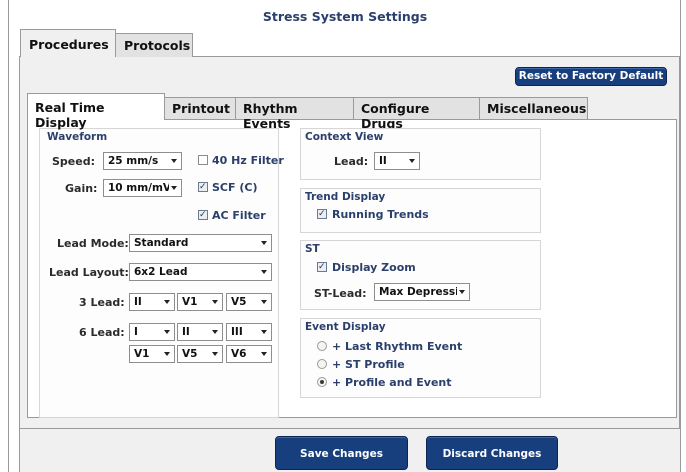 Image resolution: width=686 pixels, height=472 pixels. I want to click on three-lead-value-3: V5, so click(239, 302).